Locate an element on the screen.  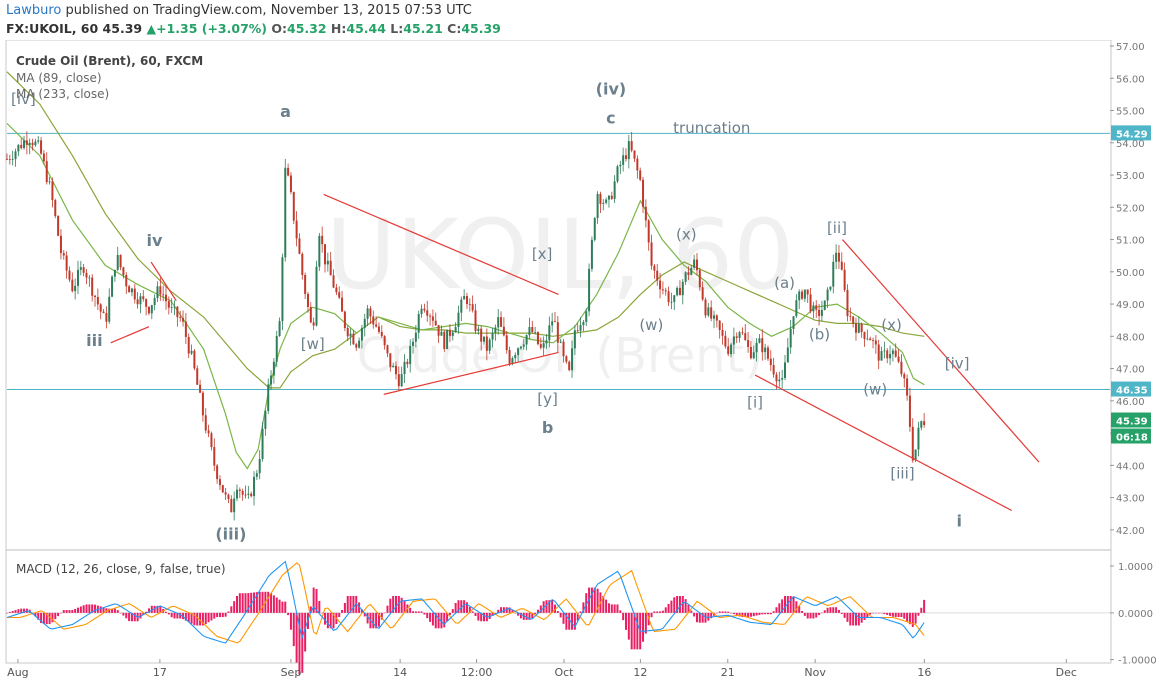
author-name: Lawburo is located at coordinates (33, 10).